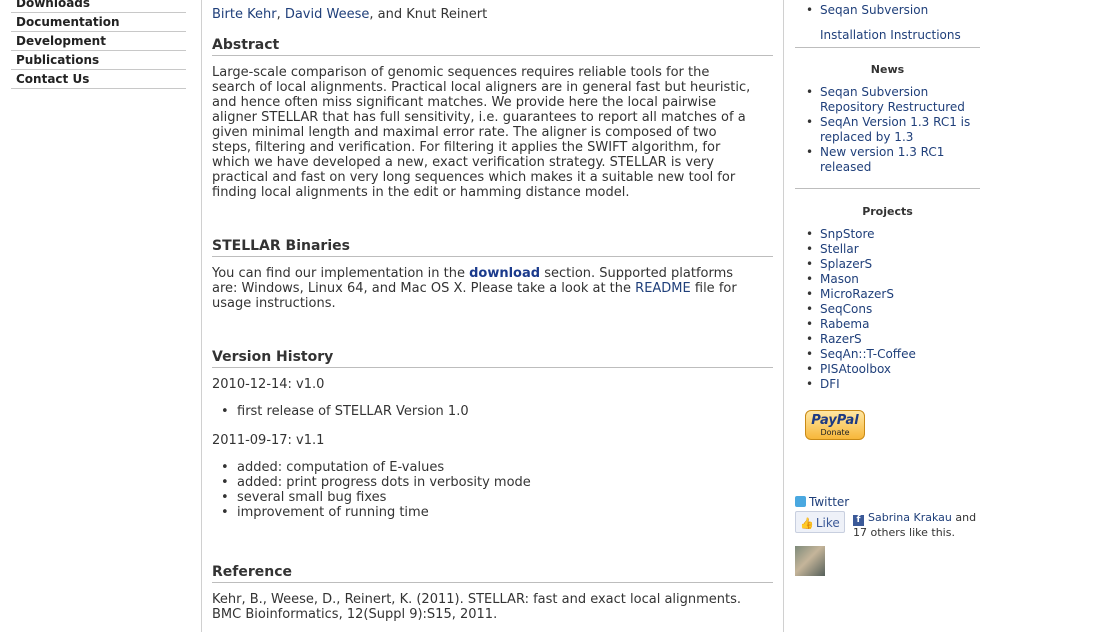 The width and height of the screenshot is (1119, 632). I want to click on fb-like-text: and, so click(964, 517).